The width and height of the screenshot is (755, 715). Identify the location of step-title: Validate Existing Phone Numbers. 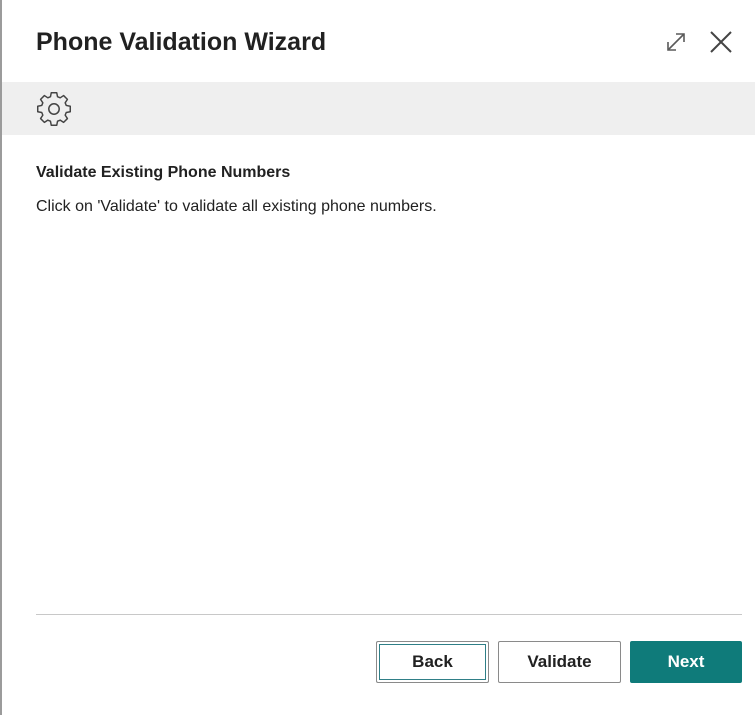
(163, 172).